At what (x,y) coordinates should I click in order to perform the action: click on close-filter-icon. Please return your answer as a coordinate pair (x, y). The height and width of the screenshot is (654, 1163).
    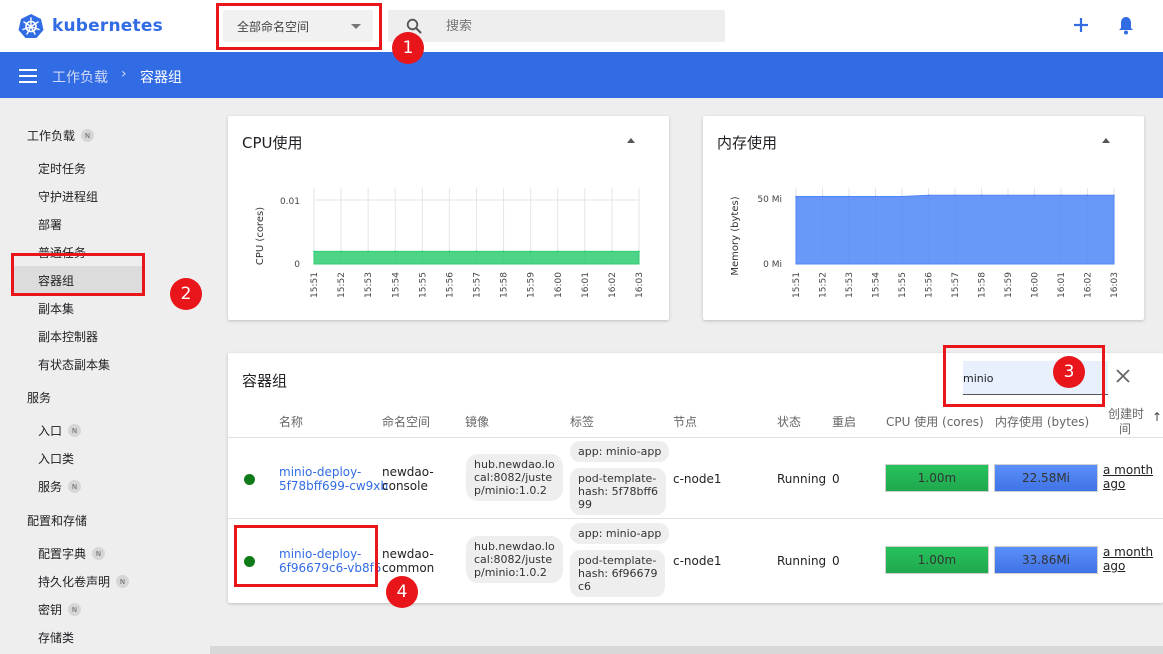
    Looking at the image, I should click on (1123, 376).